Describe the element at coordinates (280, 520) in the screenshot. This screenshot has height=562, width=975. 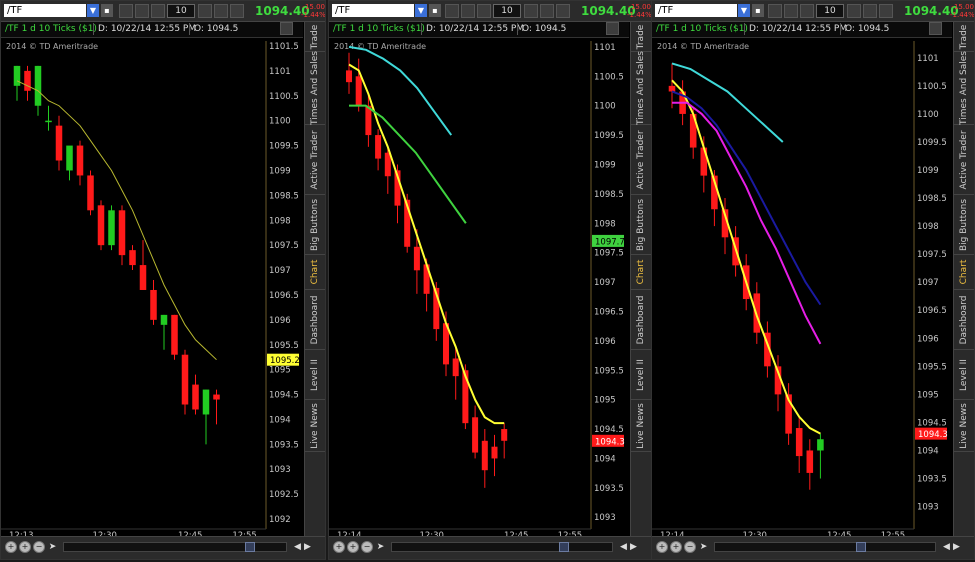
I see `y-tick-label: 1092` at that location.